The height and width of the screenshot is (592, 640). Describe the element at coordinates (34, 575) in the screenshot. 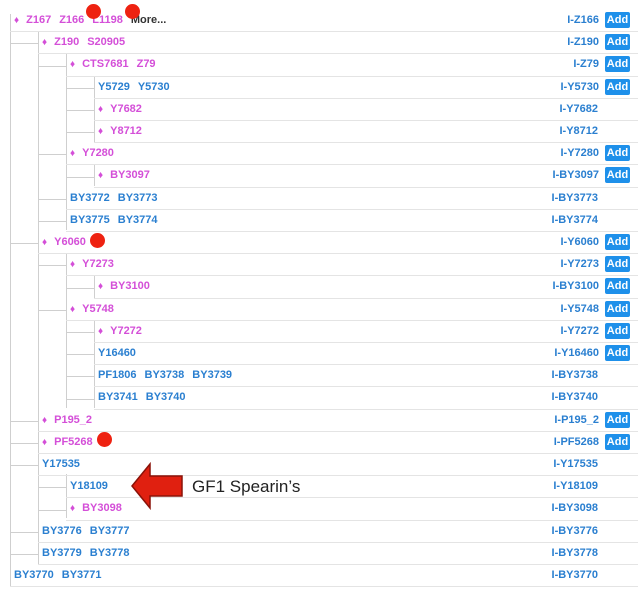

I see `snp-name: BY3770` at that location.